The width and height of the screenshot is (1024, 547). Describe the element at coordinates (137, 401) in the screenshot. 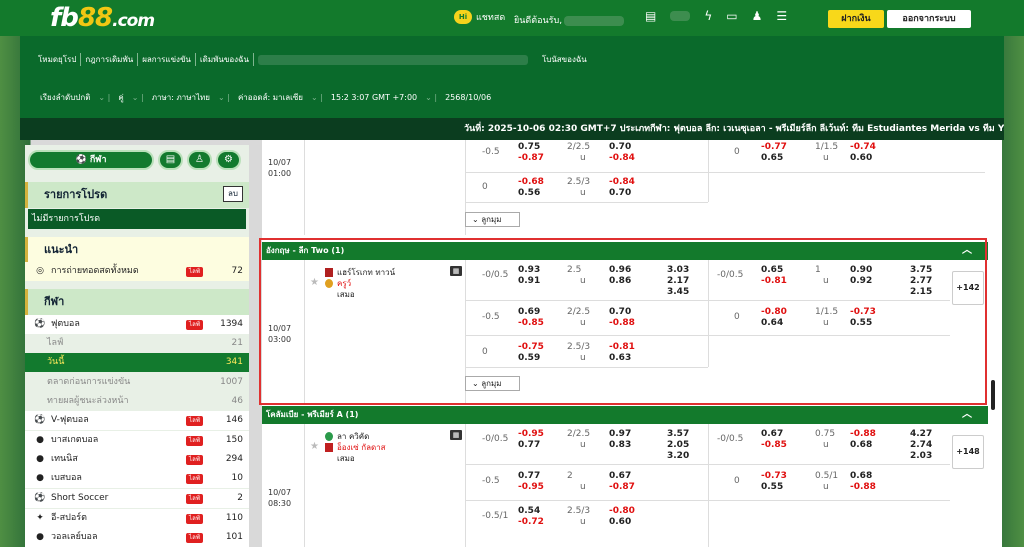

I see `sidebar-sport-item: ทายผลผู้ชนะล่วงหน้า 46` at that location.